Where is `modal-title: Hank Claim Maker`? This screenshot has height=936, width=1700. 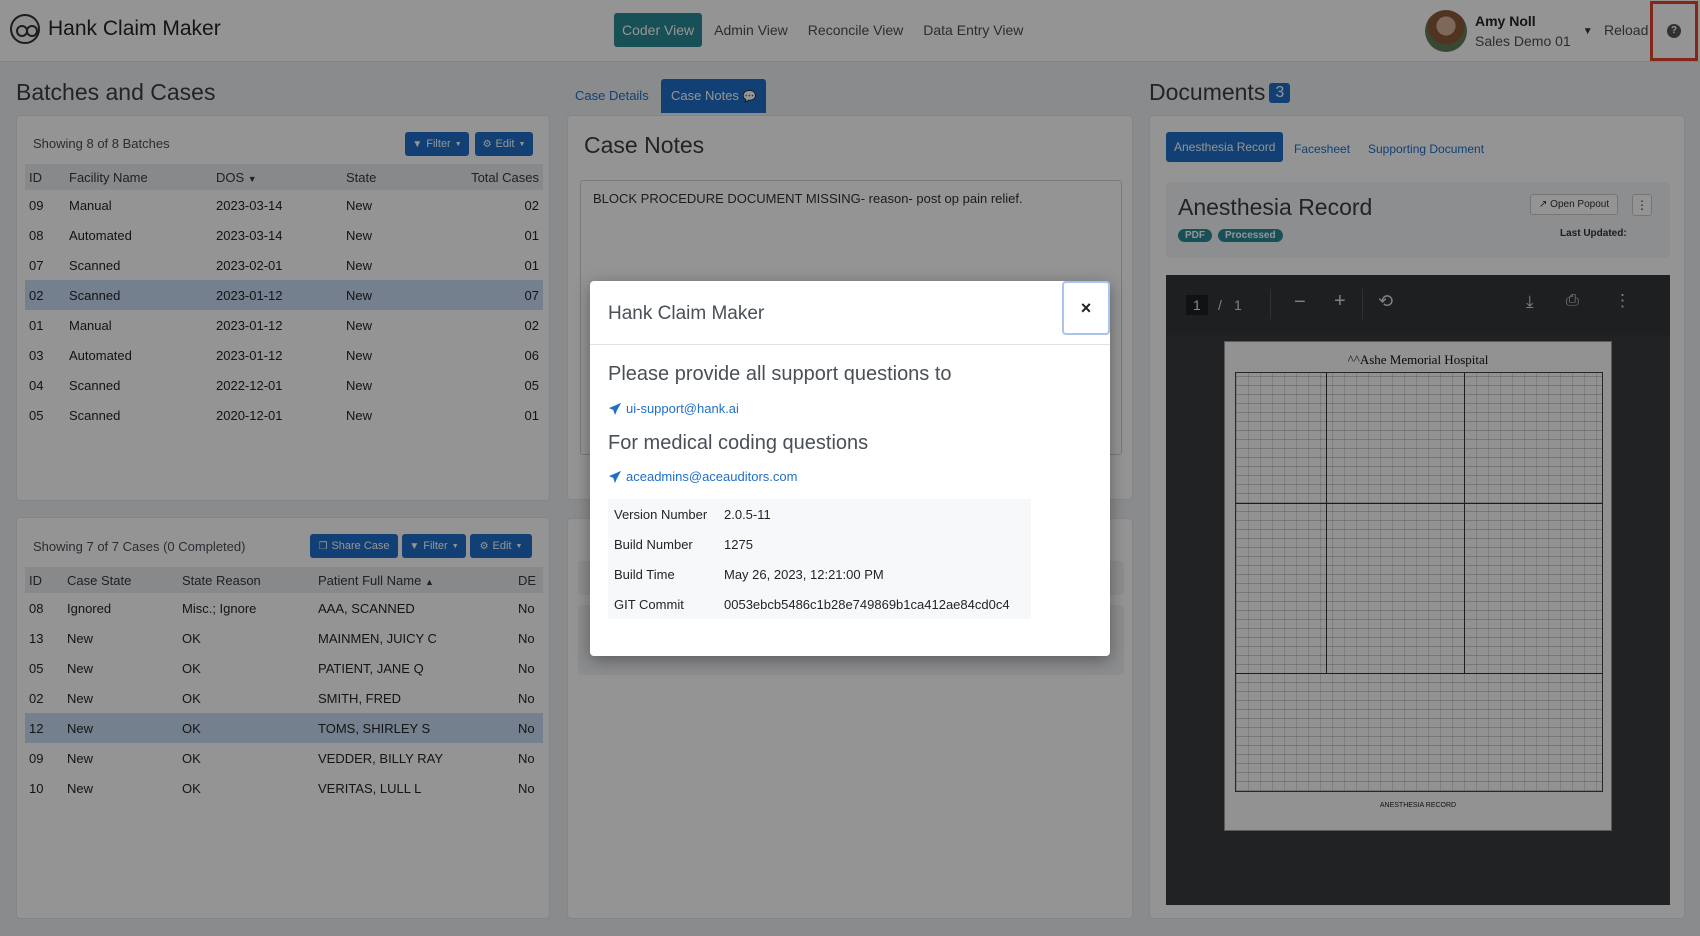
modal-title: Hank Claim Maker is located at coordinates (686, 313).